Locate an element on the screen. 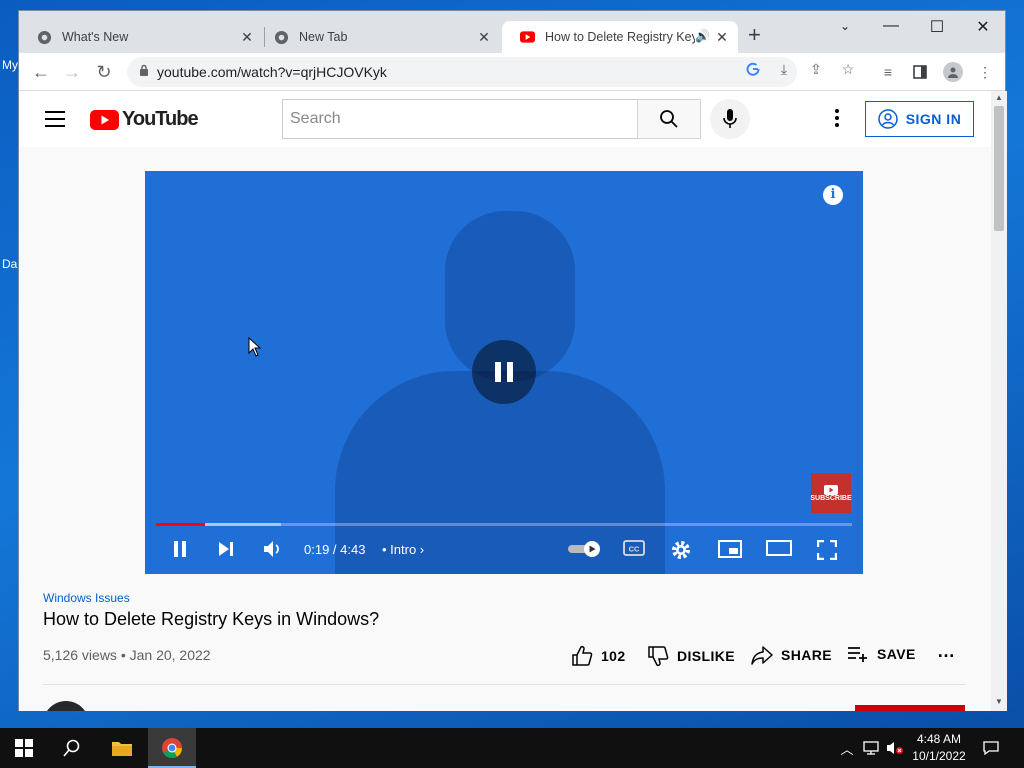 This screenshot has height=768, width=1024. google-icon is located at coordinates (753, 69).